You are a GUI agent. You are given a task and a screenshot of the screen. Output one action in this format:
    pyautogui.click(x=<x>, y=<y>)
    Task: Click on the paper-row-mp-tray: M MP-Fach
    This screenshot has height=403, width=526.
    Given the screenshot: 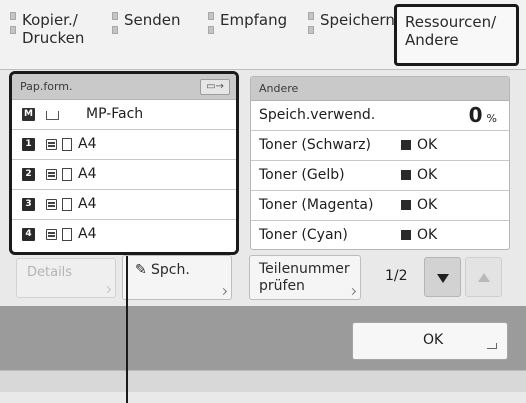 What is the action you would take?
    pyautogui.click(x=124, y=115)
    